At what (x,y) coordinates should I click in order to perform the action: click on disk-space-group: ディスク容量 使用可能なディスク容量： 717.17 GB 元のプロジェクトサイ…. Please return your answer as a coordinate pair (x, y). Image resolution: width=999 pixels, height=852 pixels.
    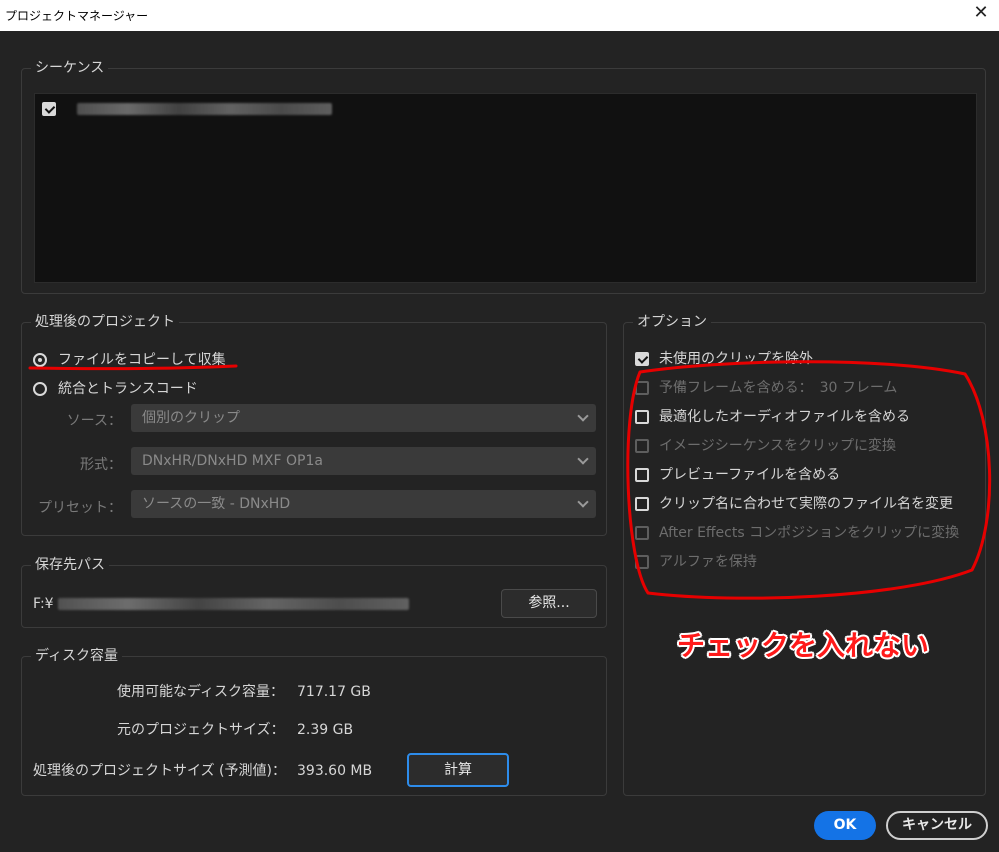
    Looking at the image, I should click on (314, 721).